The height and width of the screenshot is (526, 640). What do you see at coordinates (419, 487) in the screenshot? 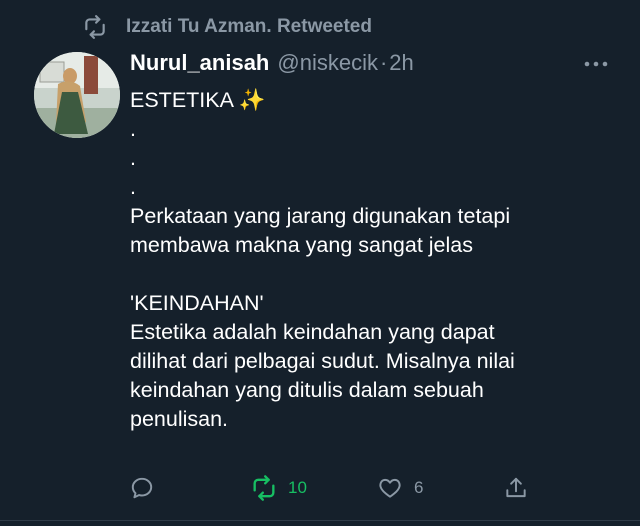
I see `like-count: 6` at bounding box center [419, 487].